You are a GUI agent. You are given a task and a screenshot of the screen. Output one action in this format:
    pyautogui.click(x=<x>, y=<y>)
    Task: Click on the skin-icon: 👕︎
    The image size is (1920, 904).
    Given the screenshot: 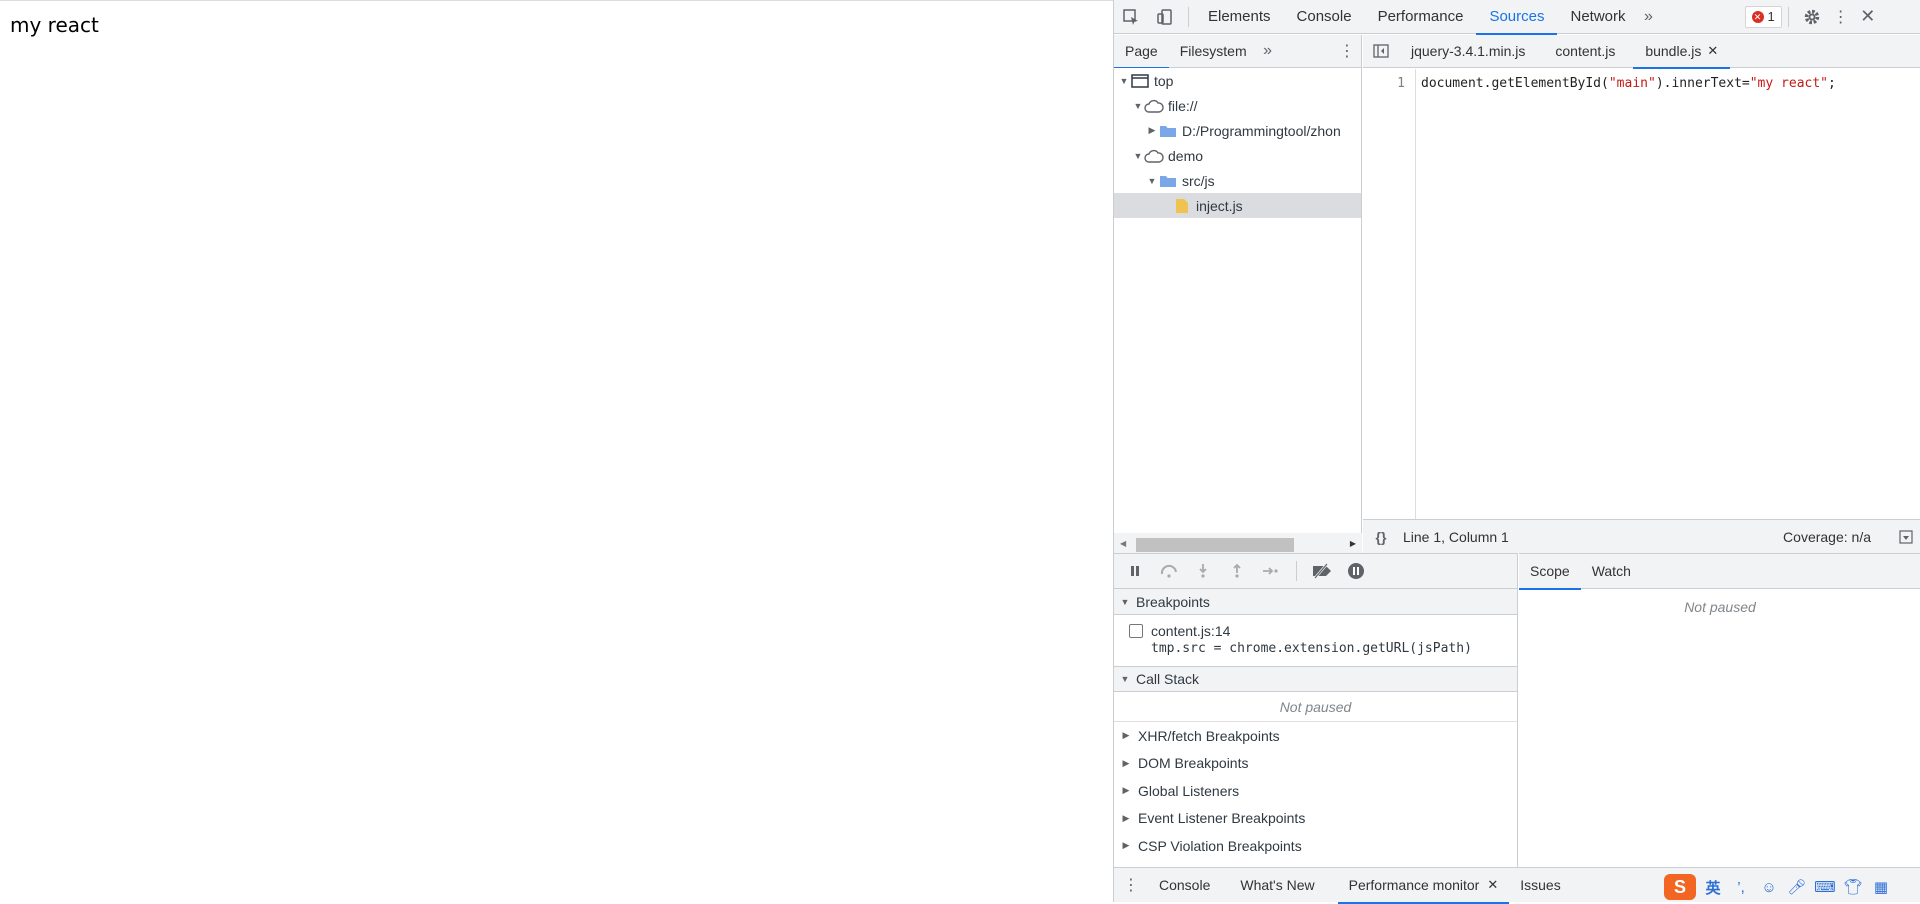 What is the action you would take?
    pyautogui.click(x=1853, y=887)
    